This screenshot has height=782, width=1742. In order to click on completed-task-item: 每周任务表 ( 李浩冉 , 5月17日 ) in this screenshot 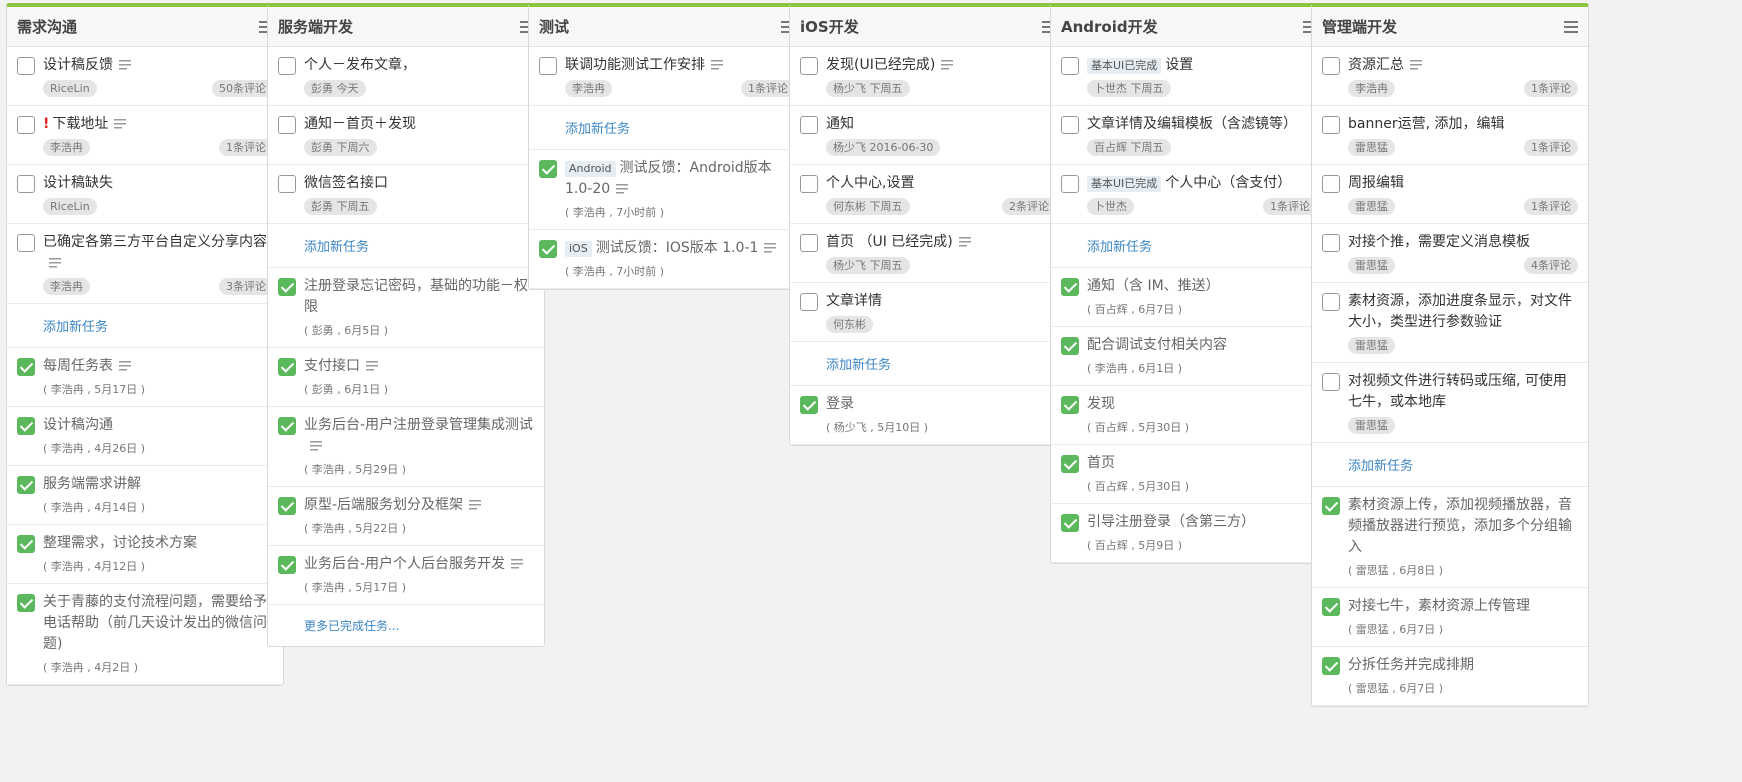, I will do `click(145, 377)`.